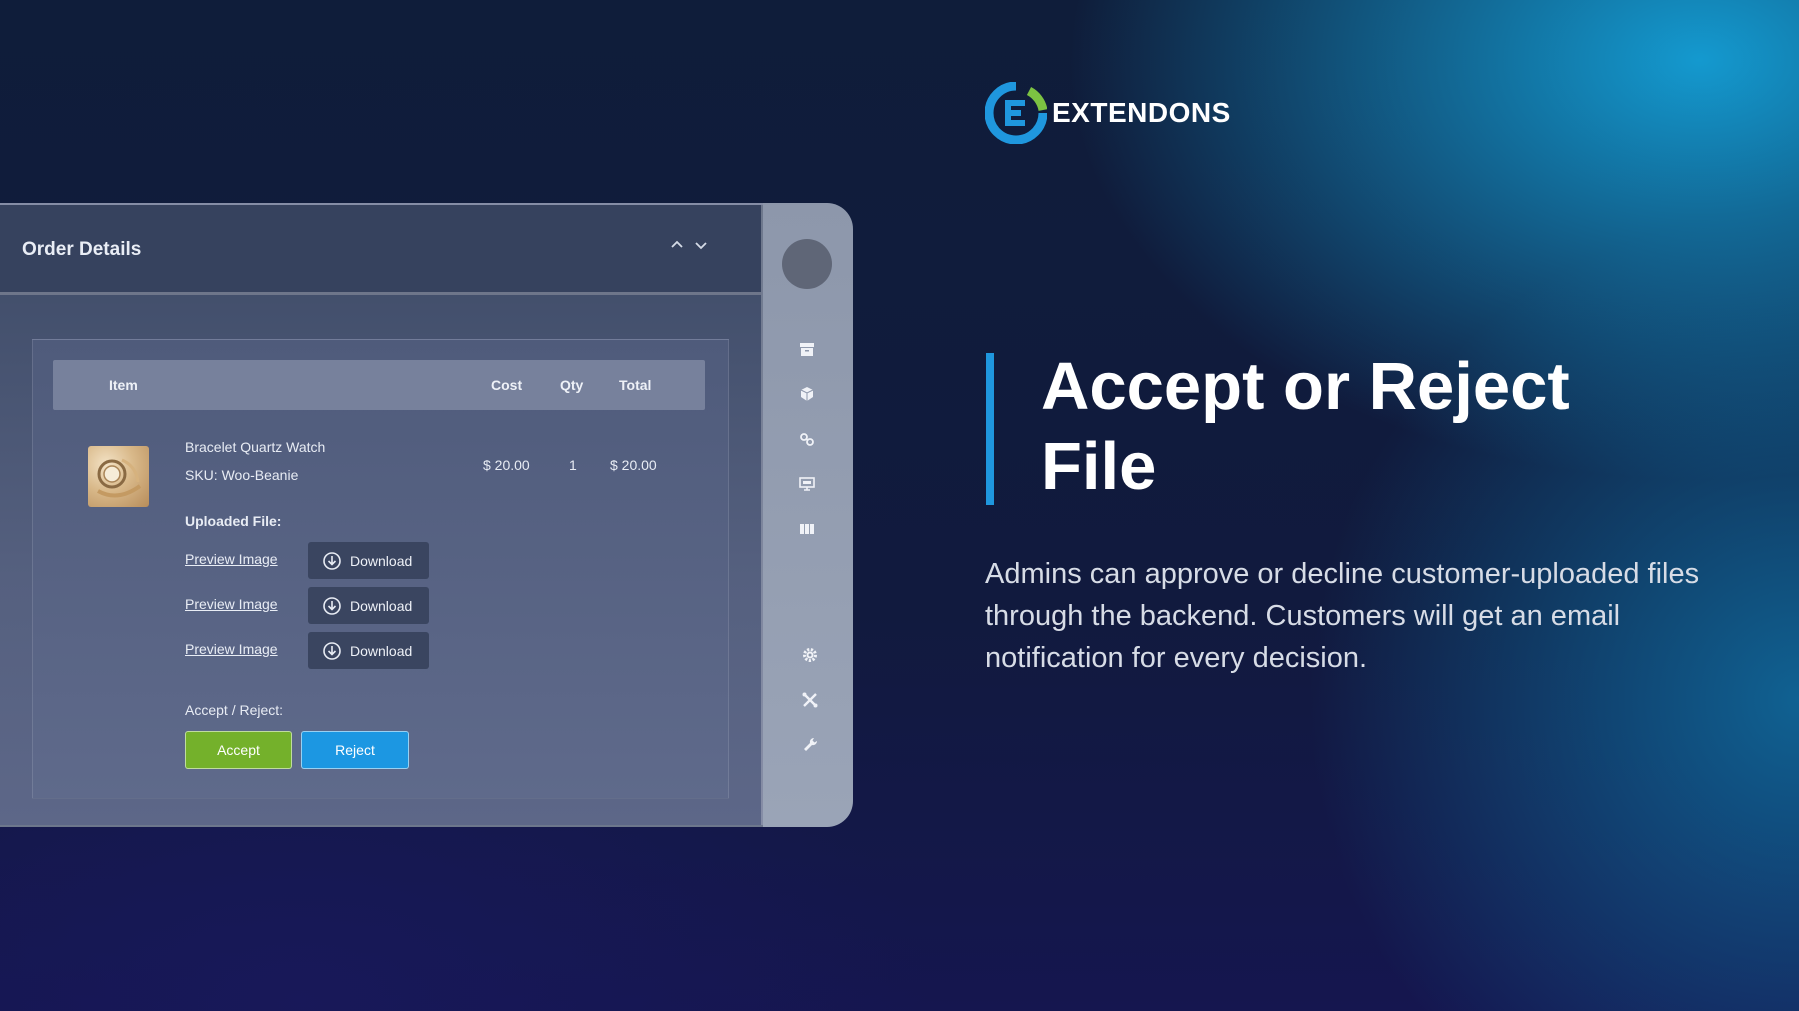 This screenshot has width=1799, height=1011. Describe the element at coordinates (807, 439) in the screenshot. I see `link-icon` at that location.